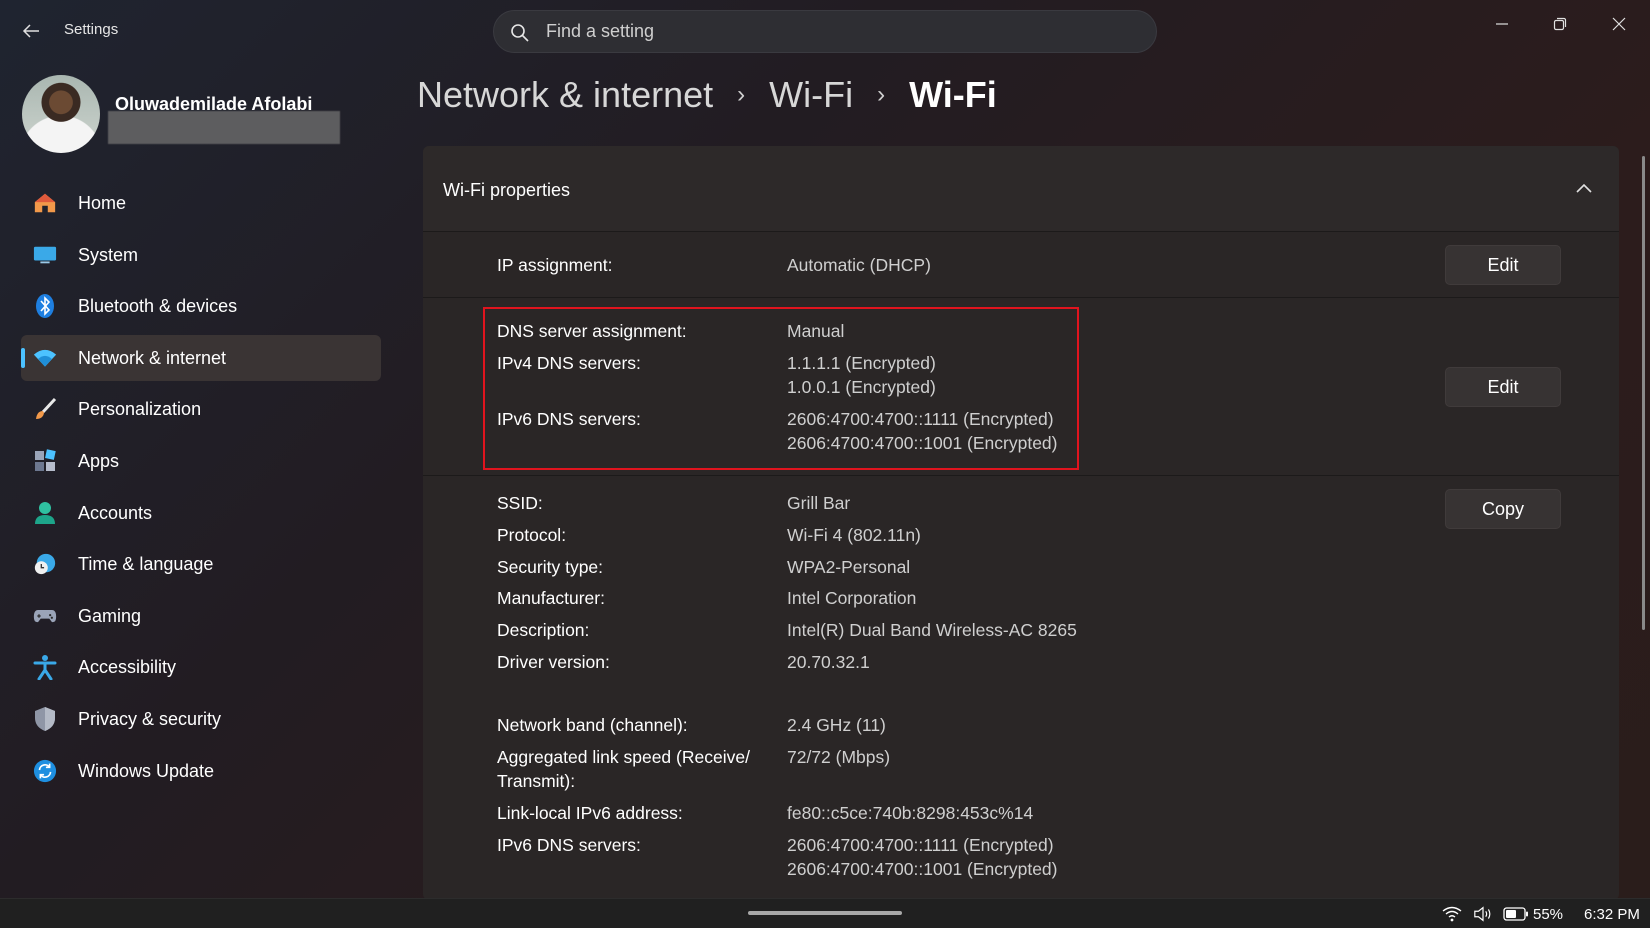 Image resolution: width=1650 pixels, height=928 pixels. Describe the element at coordinates (1612, 914) in the screenshot. I see `clock: 6:32 PM` at that location.